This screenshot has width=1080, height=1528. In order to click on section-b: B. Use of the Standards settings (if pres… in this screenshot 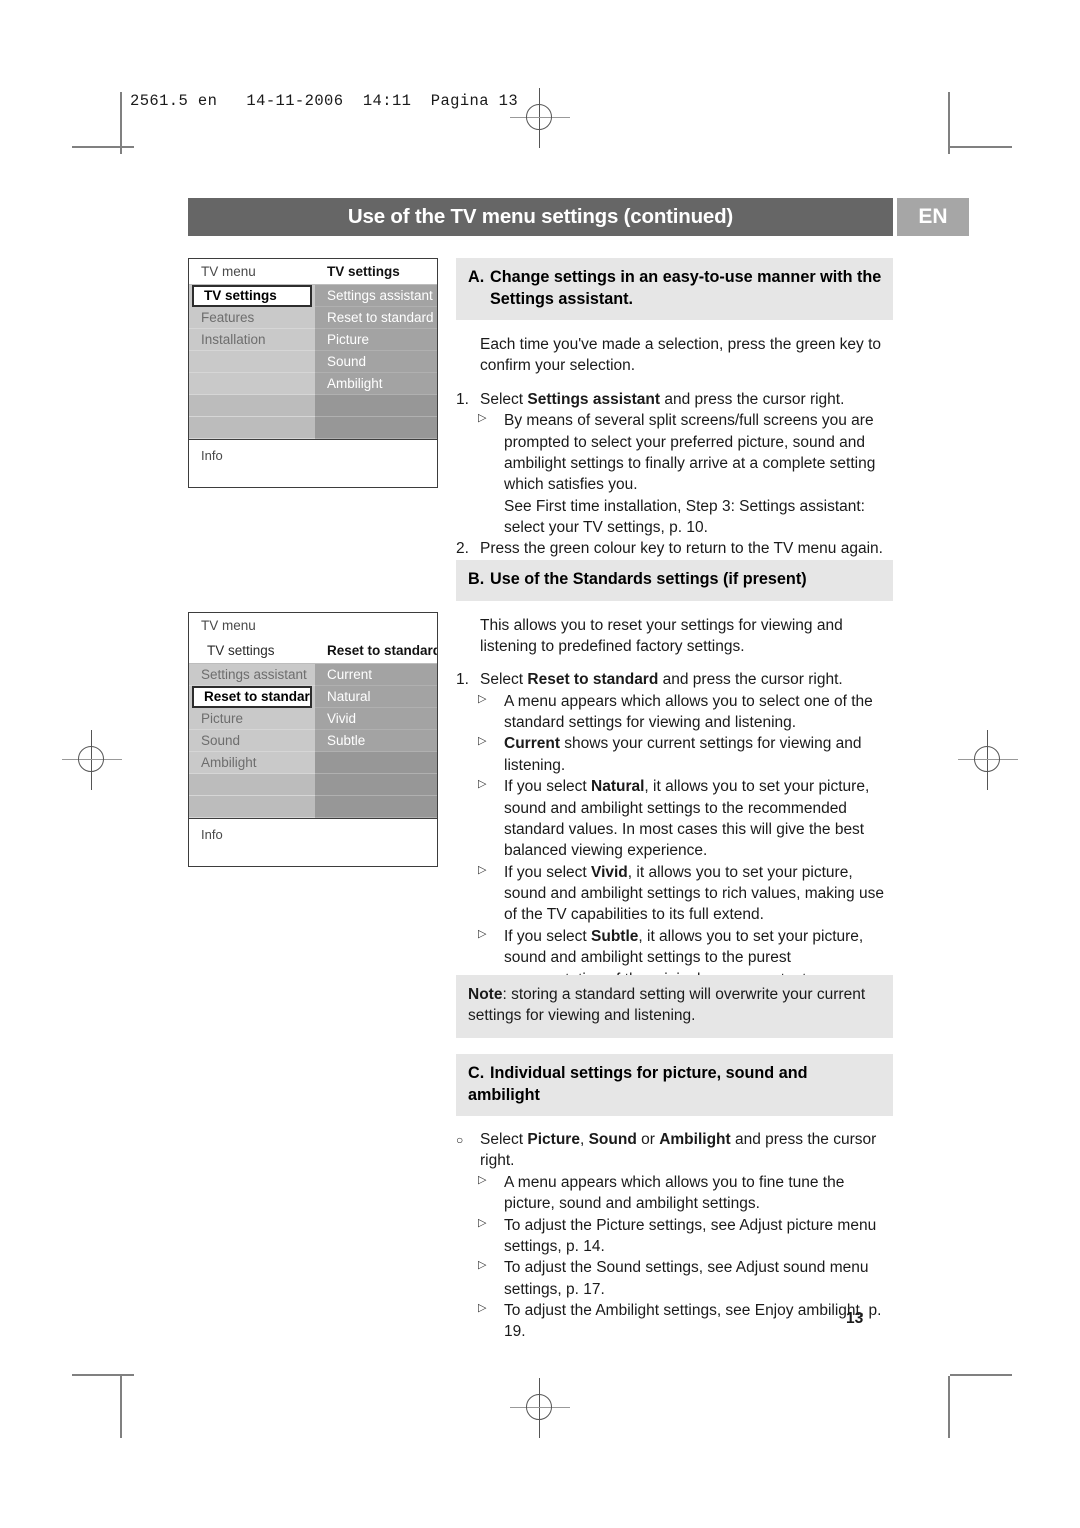, I will do `click(674, 785)`.